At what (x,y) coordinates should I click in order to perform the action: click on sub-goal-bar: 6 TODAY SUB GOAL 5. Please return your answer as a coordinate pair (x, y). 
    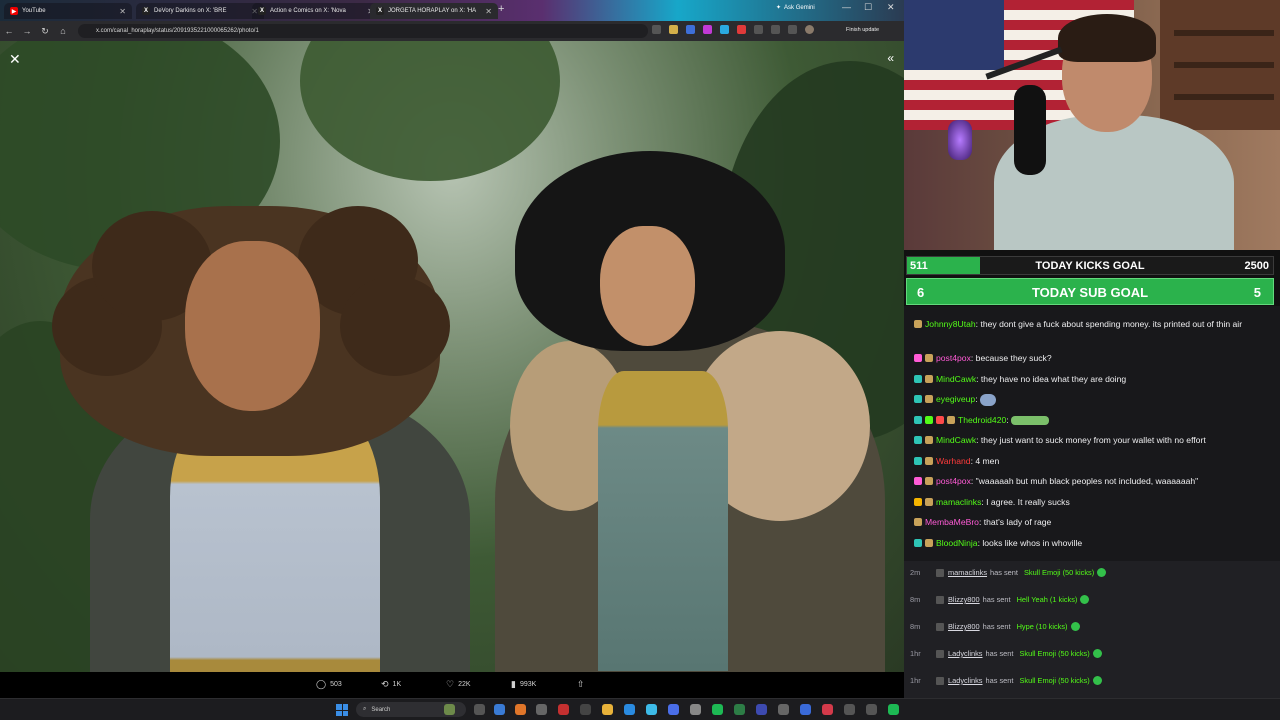
    Looking at the image, I should click on (1090, 291).